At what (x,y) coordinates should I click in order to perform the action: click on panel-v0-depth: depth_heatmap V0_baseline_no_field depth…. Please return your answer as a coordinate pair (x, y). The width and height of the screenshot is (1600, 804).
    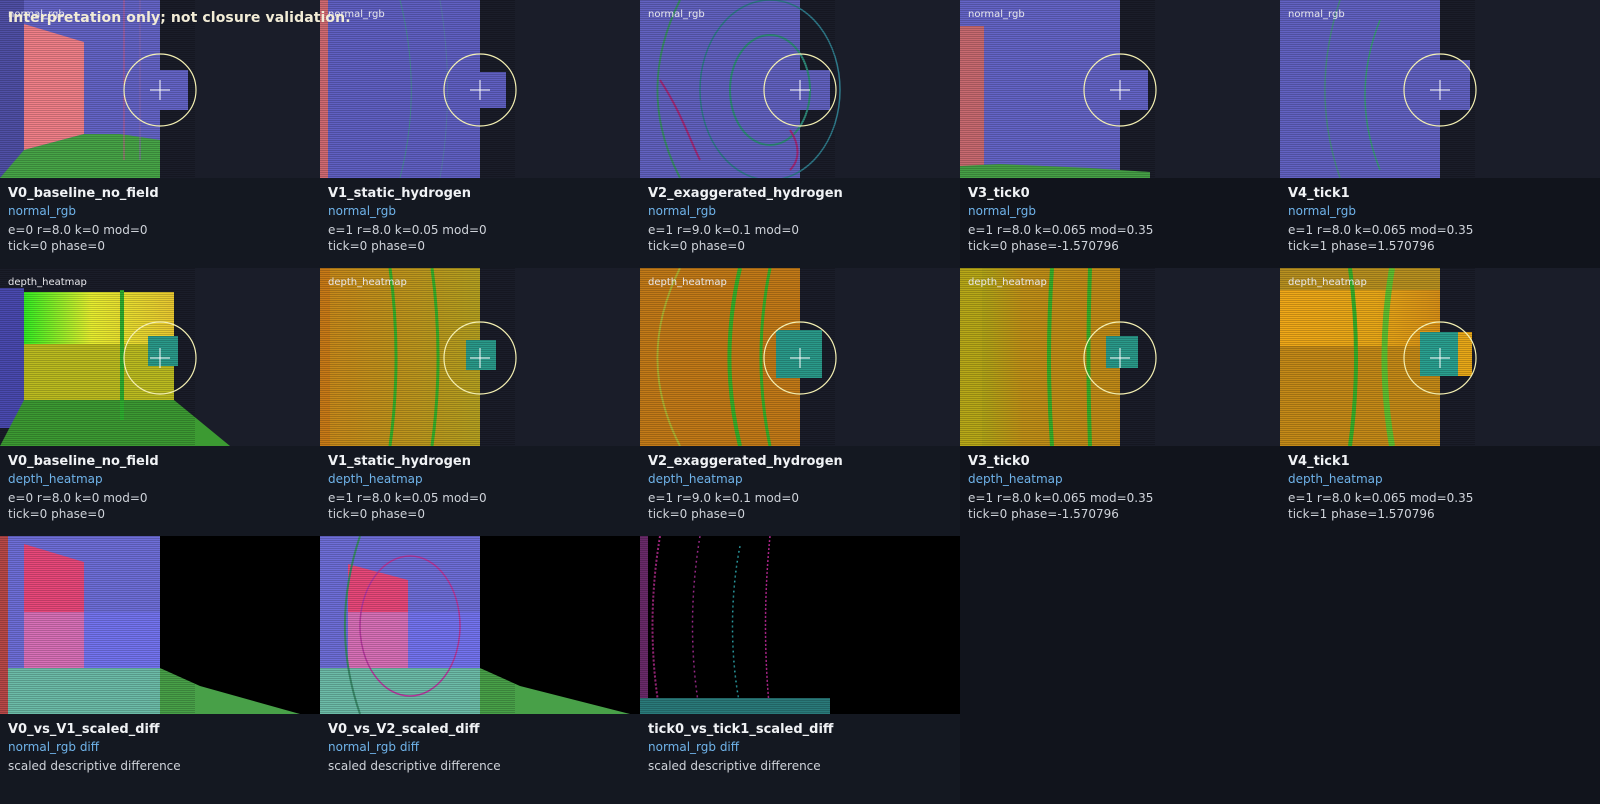
    Looking at the image, I should click on (160, 402).